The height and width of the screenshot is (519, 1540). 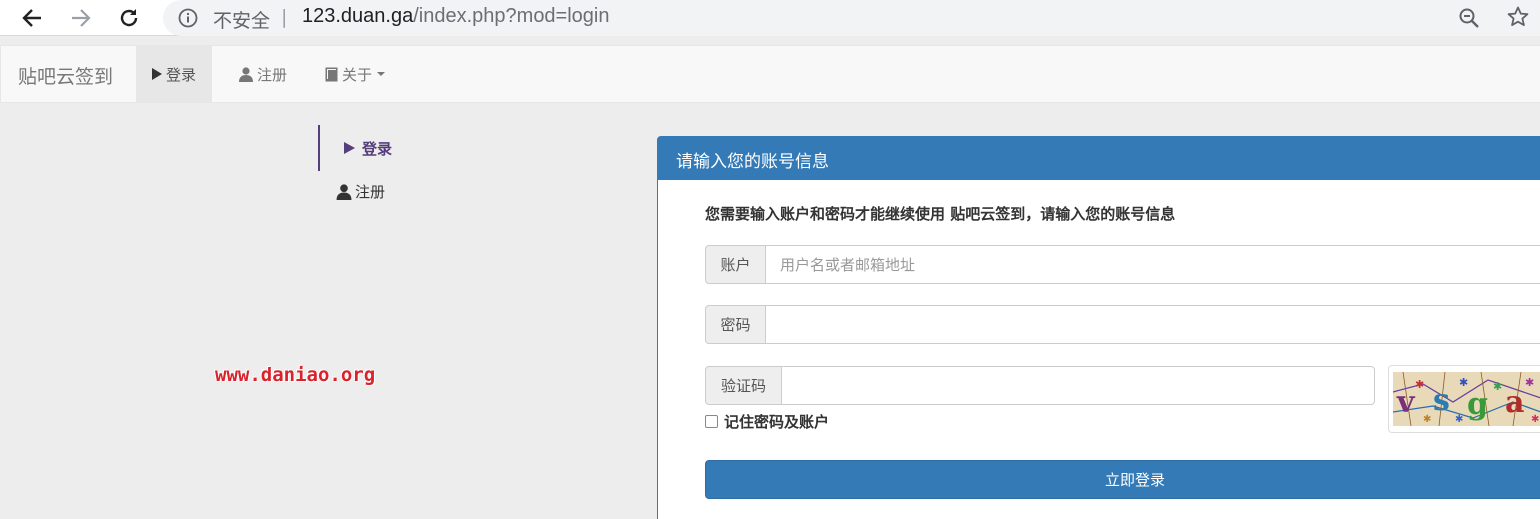 What do you see at coordinates (357, 74) in the screenshot?
I see `nav-about-label: 关于` at bounding box center [357, 74].